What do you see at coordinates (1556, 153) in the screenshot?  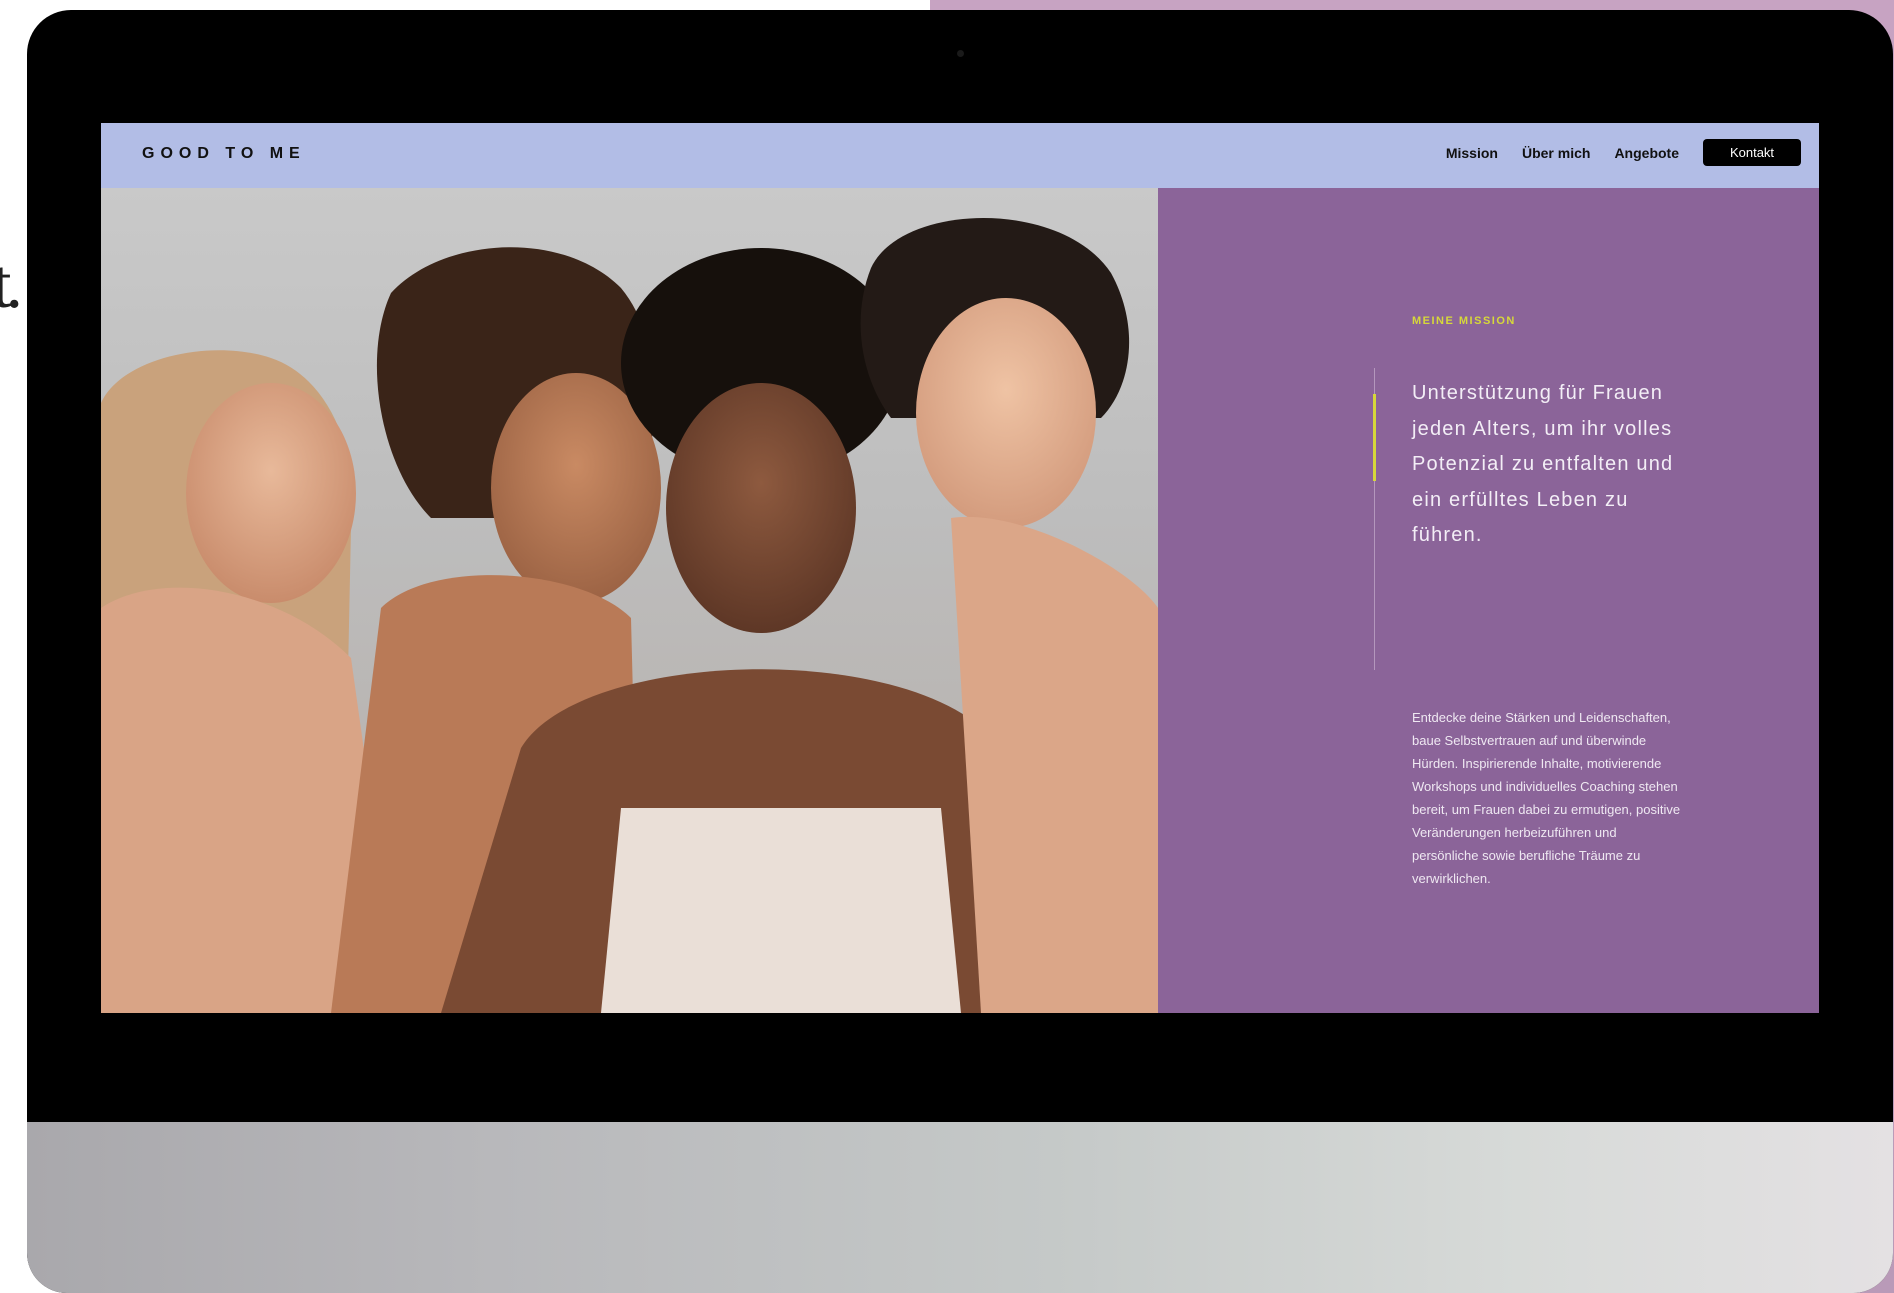 I see `nav-link-ueber-mich: Über mich` at bounding box center [1556, 153].